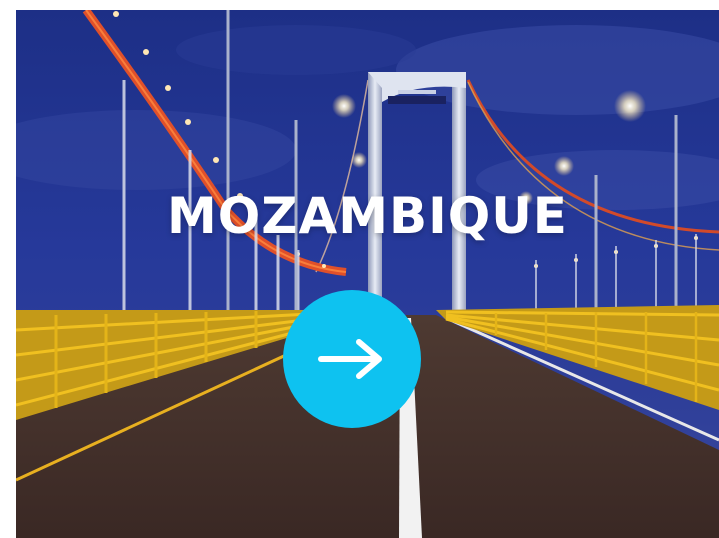  I want to click on go-to-destination-button, so click(352, 359).